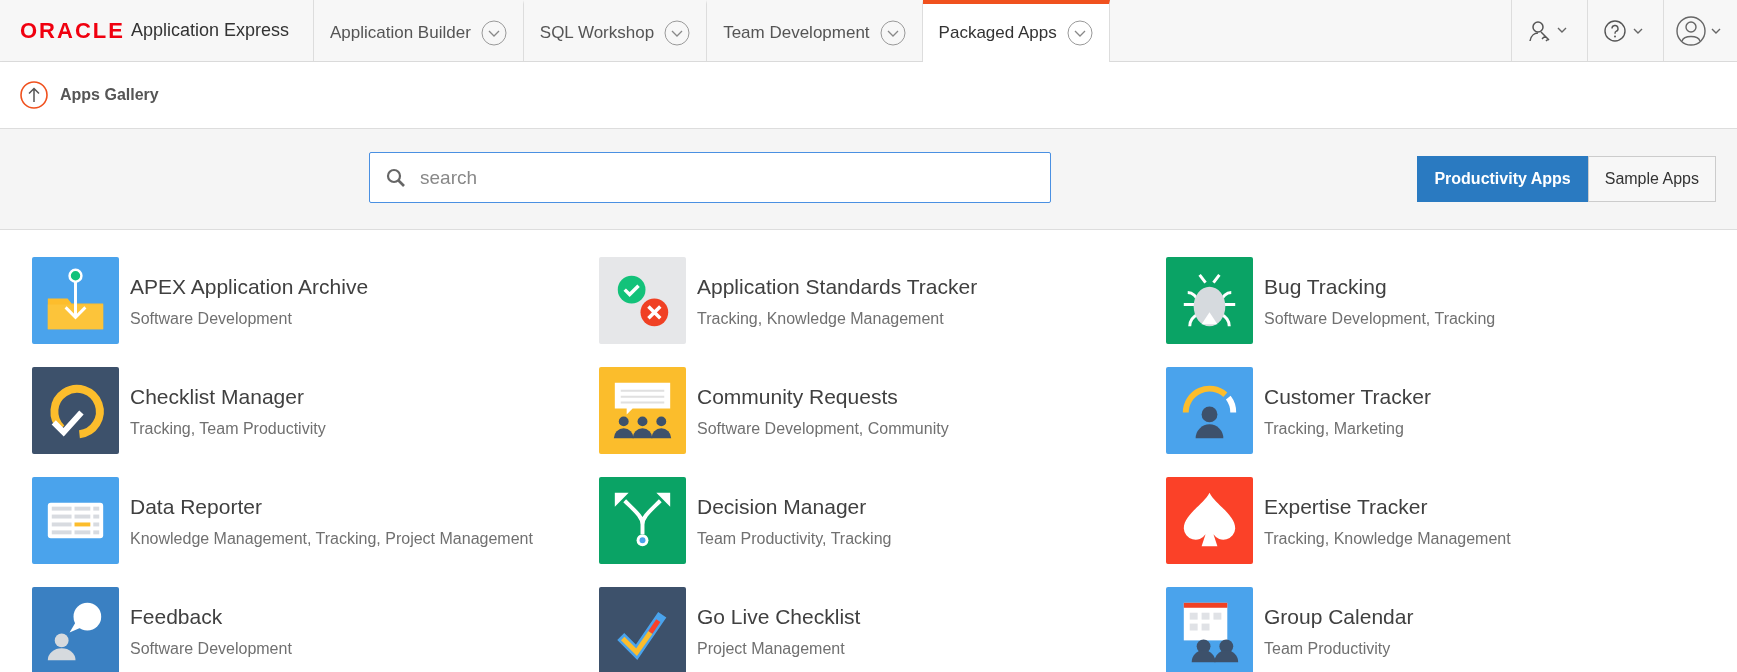  Describe the element at coordinates (72, 30) in the screenshot. I see `oracle-logo: ORACLE` at that location.